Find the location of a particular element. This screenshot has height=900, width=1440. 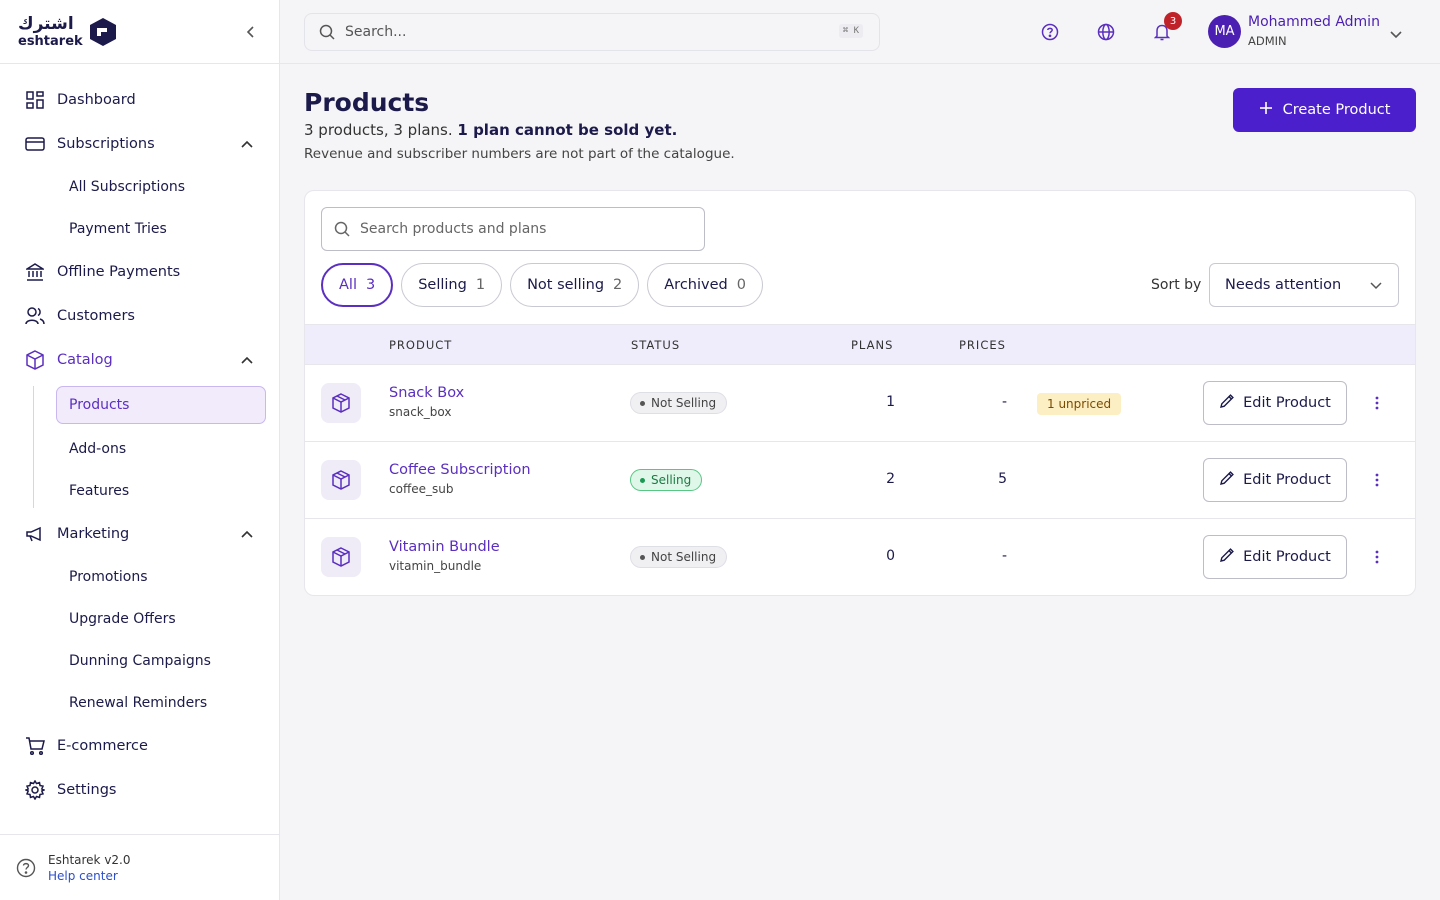

sidebar-item-label: Subscriptions is located at coordinates (106, 144).